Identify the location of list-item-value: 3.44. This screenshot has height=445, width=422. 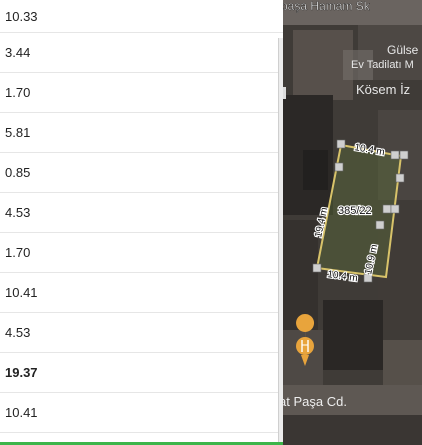
(18, 52).